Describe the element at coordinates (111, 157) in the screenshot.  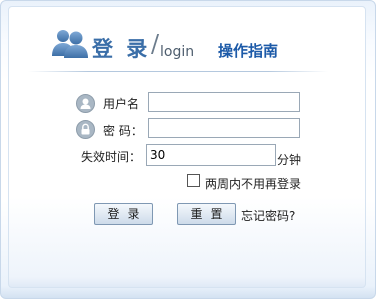
I see `expire-time-label: 失效时间：` at that location.